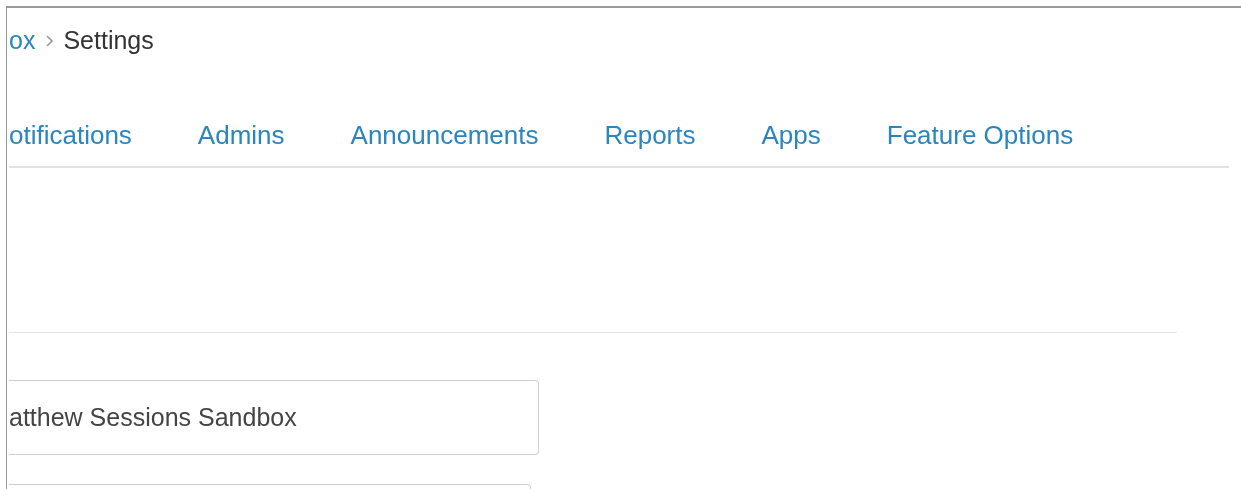  What do you see at coordinates (22, 41) in the screenshot?
I see `breadcrumb-link: ox` at bounding box center [22, 41].